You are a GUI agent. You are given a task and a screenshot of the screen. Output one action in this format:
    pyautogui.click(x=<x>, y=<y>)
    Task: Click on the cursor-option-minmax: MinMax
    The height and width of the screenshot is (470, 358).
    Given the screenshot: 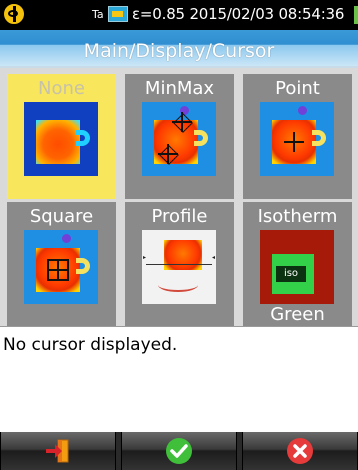 What is the action you would take?
    pyautogui.click(x=179, y=136)
    